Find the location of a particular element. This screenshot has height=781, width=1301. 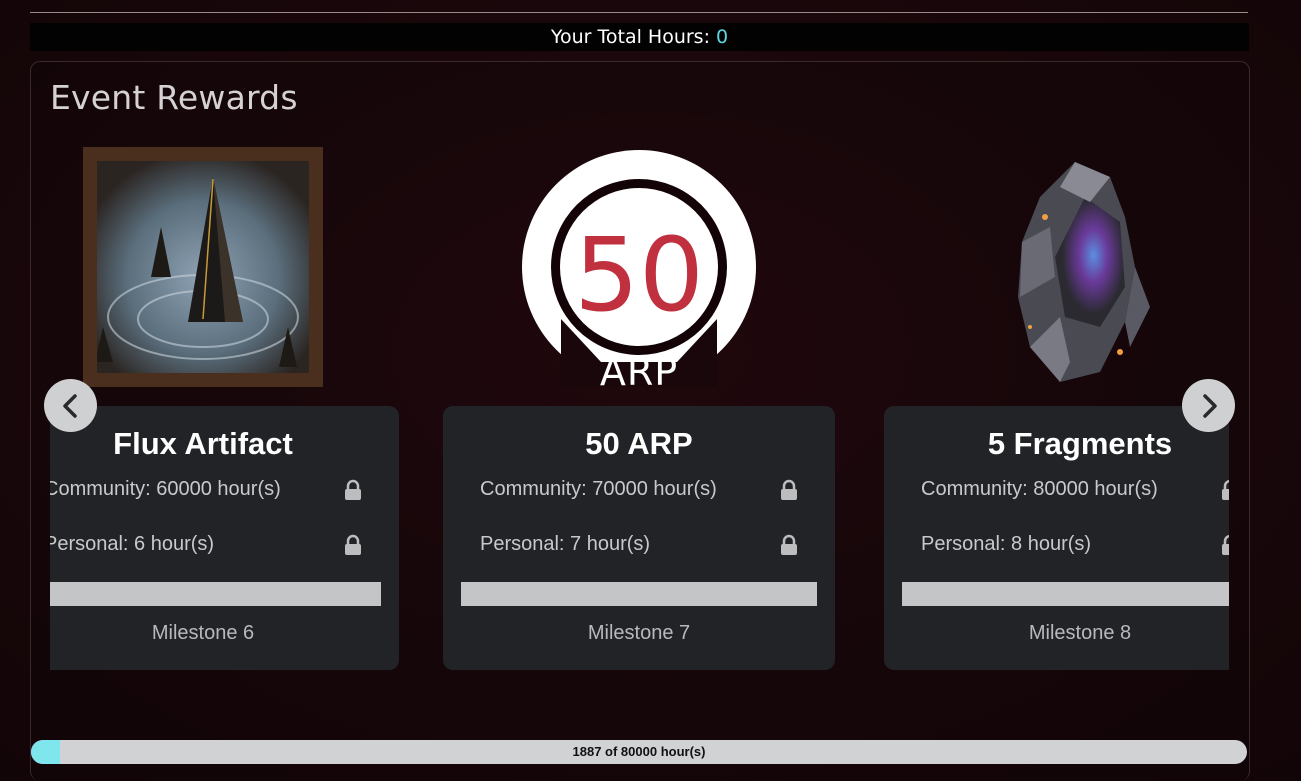

carousel-next-button is located at coordinates (1208, 405).